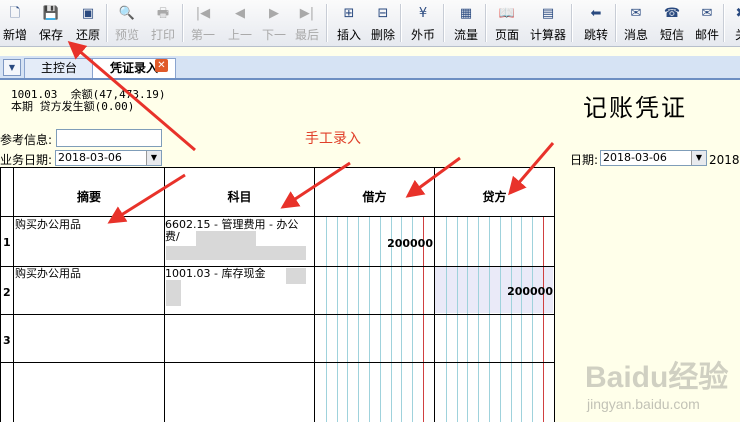  I want to click on toolbar-button-11: ¥ 外币, so click(423, 23).